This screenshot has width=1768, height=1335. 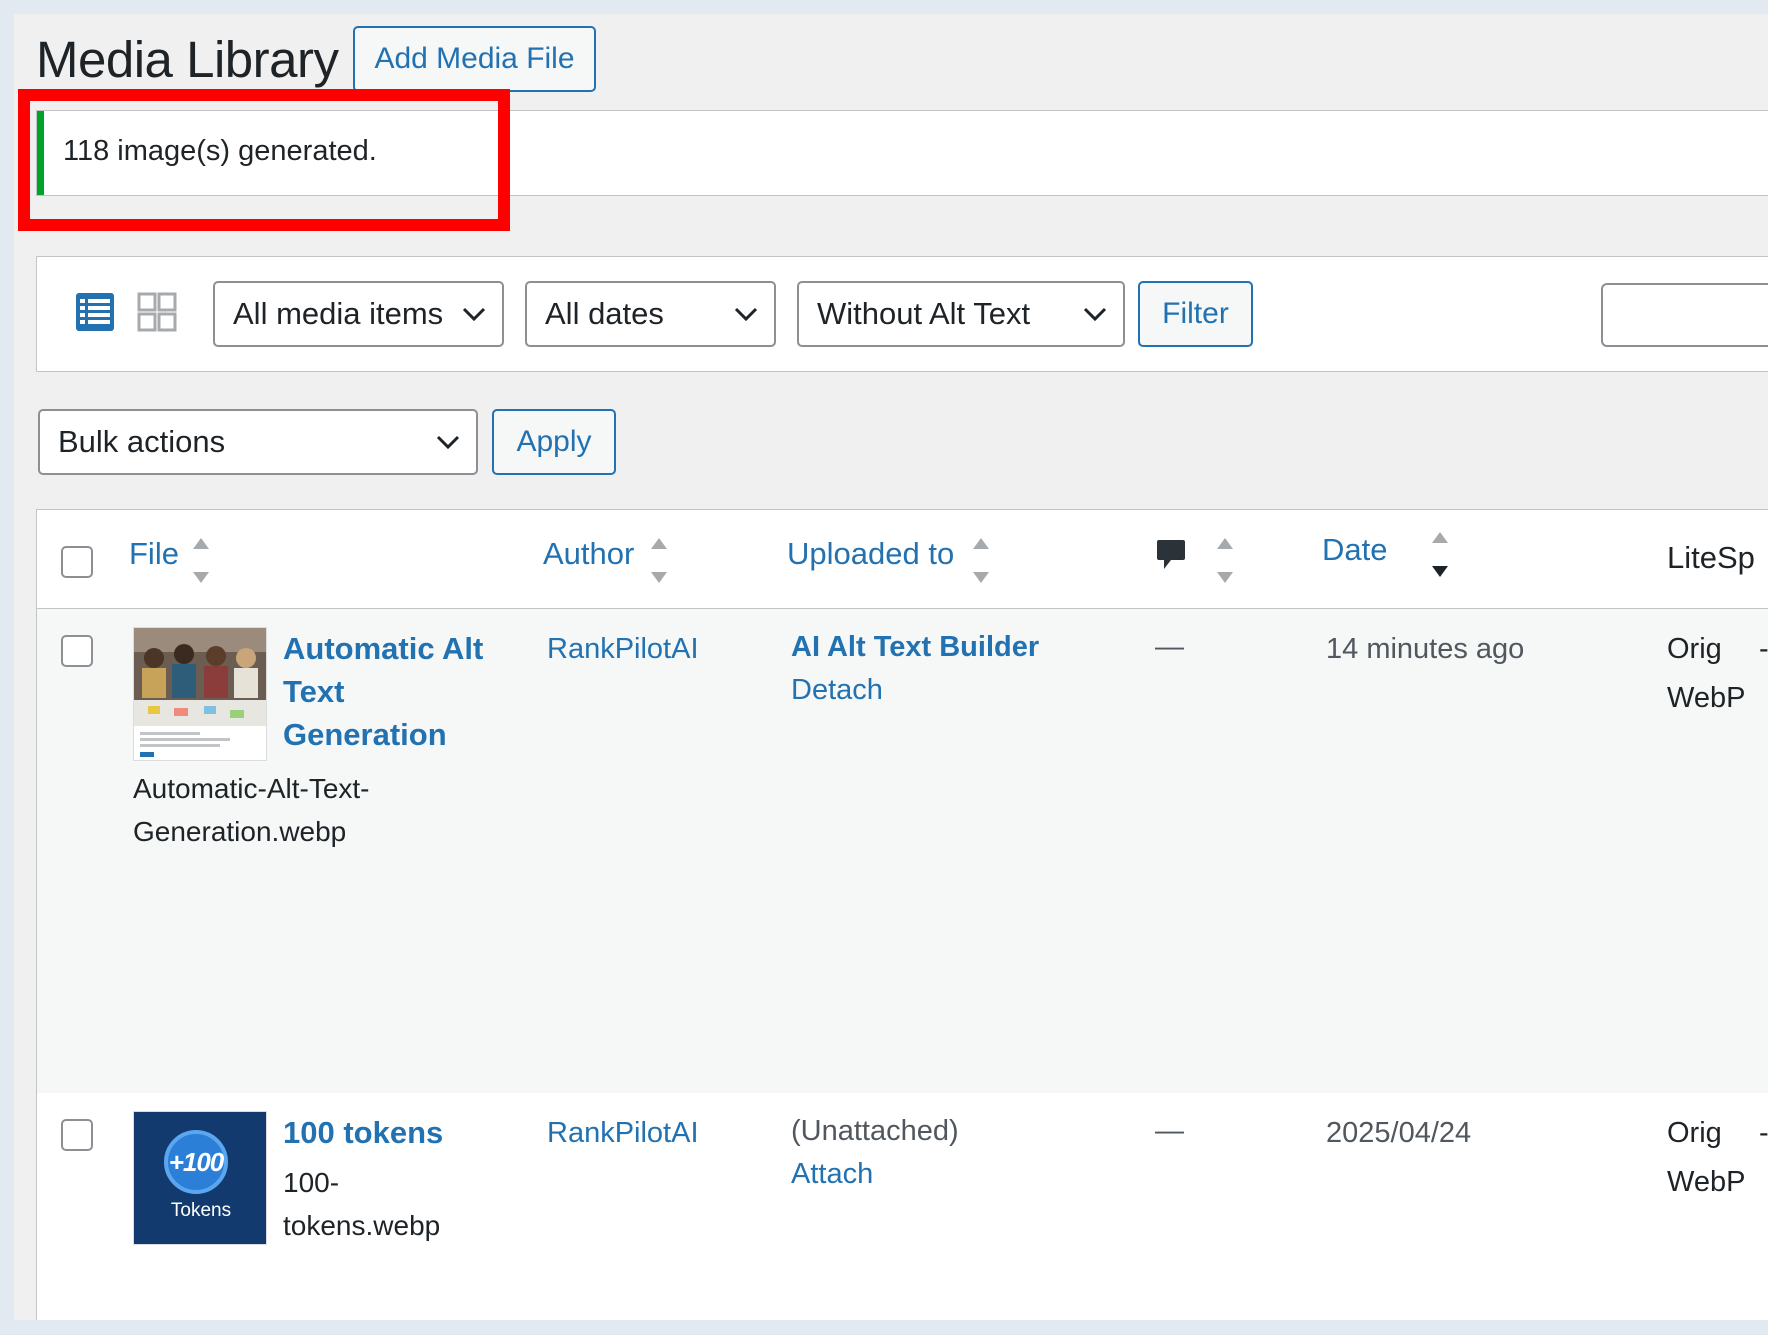 I want to click on notice-success-bar, so click(x=40, y=153).